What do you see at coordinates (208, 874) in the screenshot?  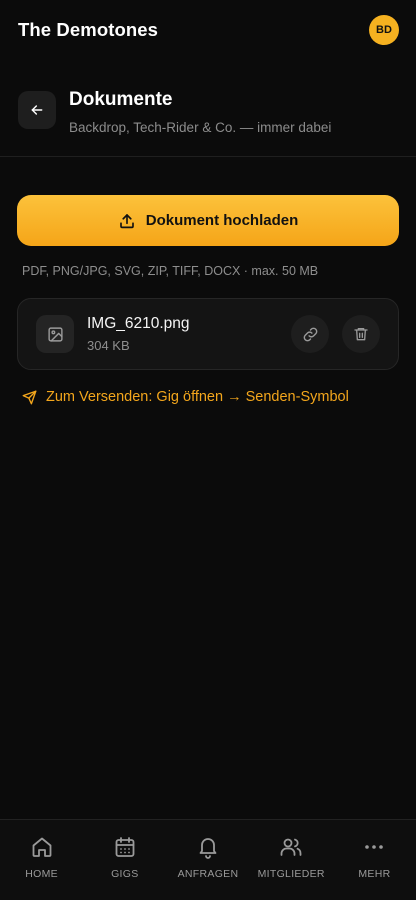 I see `nav-label-anfragen: ANFRAGEN` at bounding box center [208, 874].